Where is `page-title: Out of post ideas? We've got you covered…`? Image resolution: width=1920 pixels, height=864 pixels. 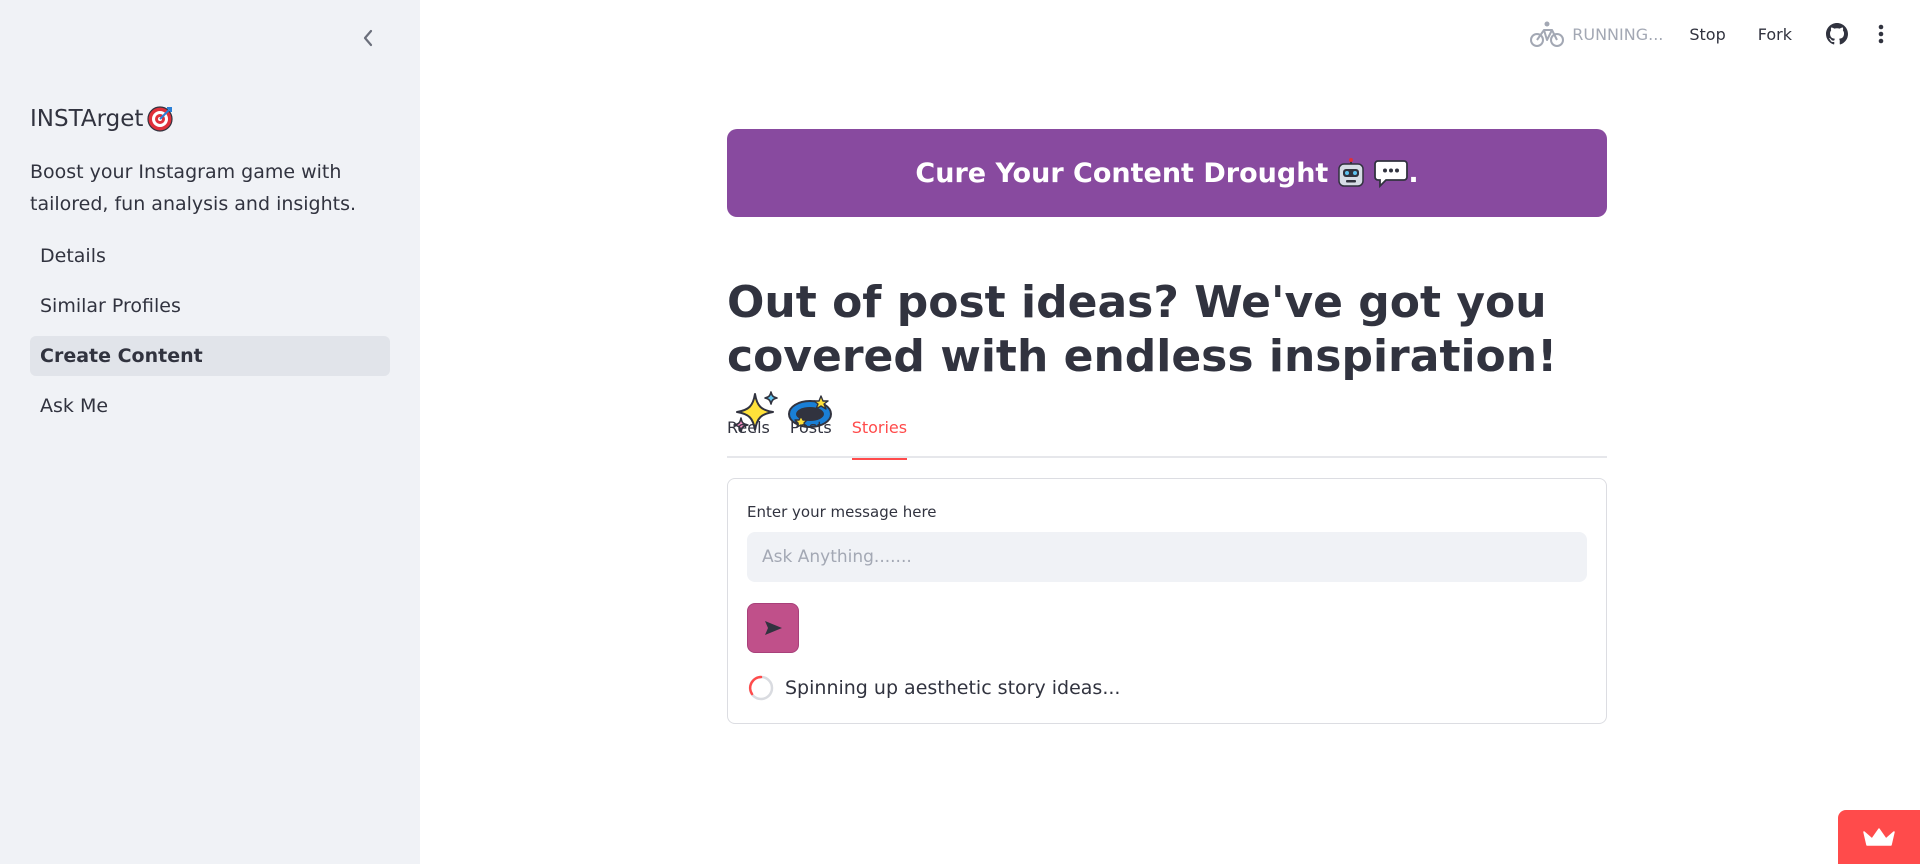 page-title: Out of post ideas? We've got you covered… is located at coordinates (1167, 357).